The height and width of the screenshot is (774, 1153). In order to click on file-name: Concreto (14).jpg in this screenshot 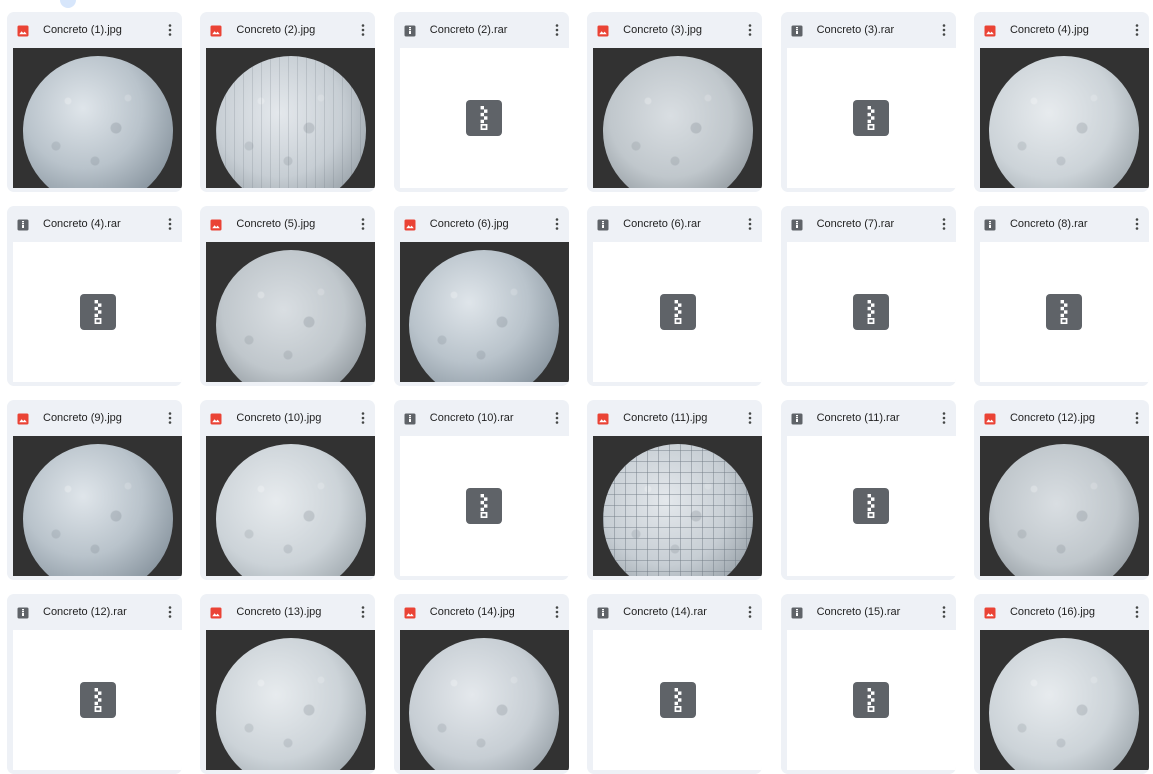, I will do `click(472, 612)`.